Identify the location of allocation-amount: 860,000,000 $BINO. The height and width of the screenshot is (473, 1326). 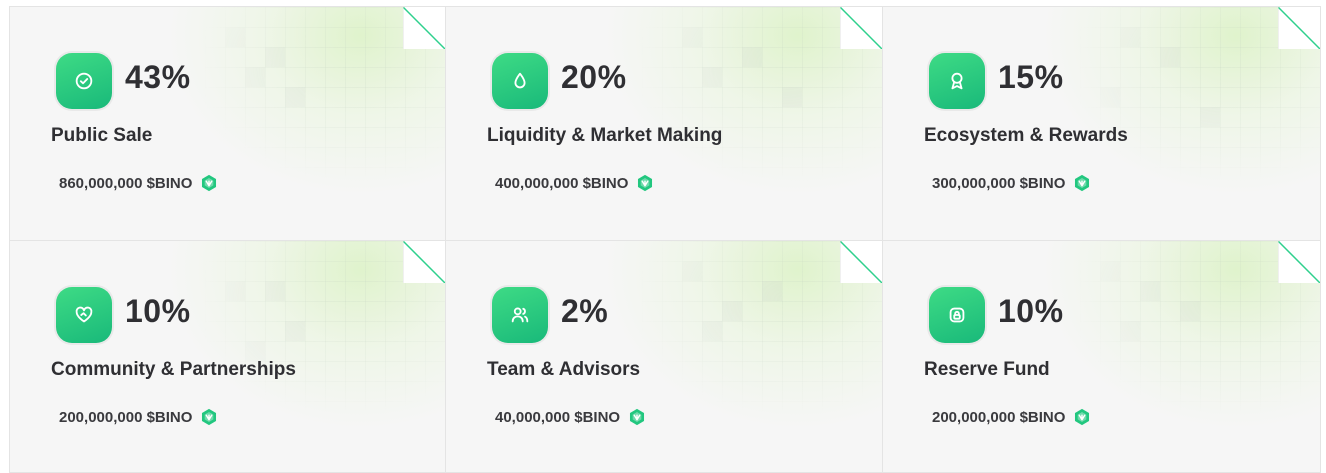
(126, 183).